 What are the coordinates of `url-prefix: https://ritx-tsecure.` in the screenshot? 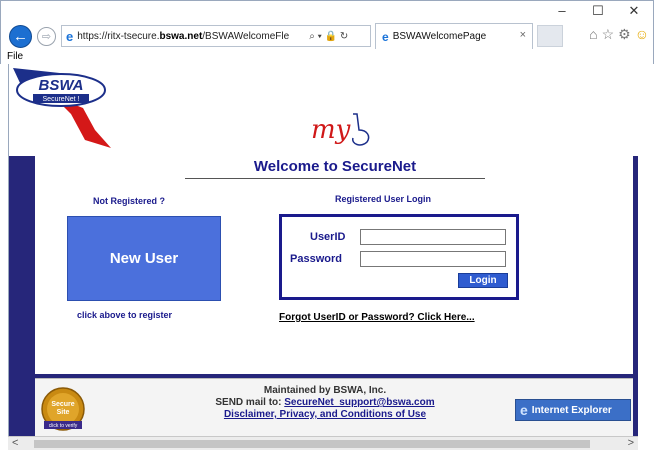 It's located at (118, 36).